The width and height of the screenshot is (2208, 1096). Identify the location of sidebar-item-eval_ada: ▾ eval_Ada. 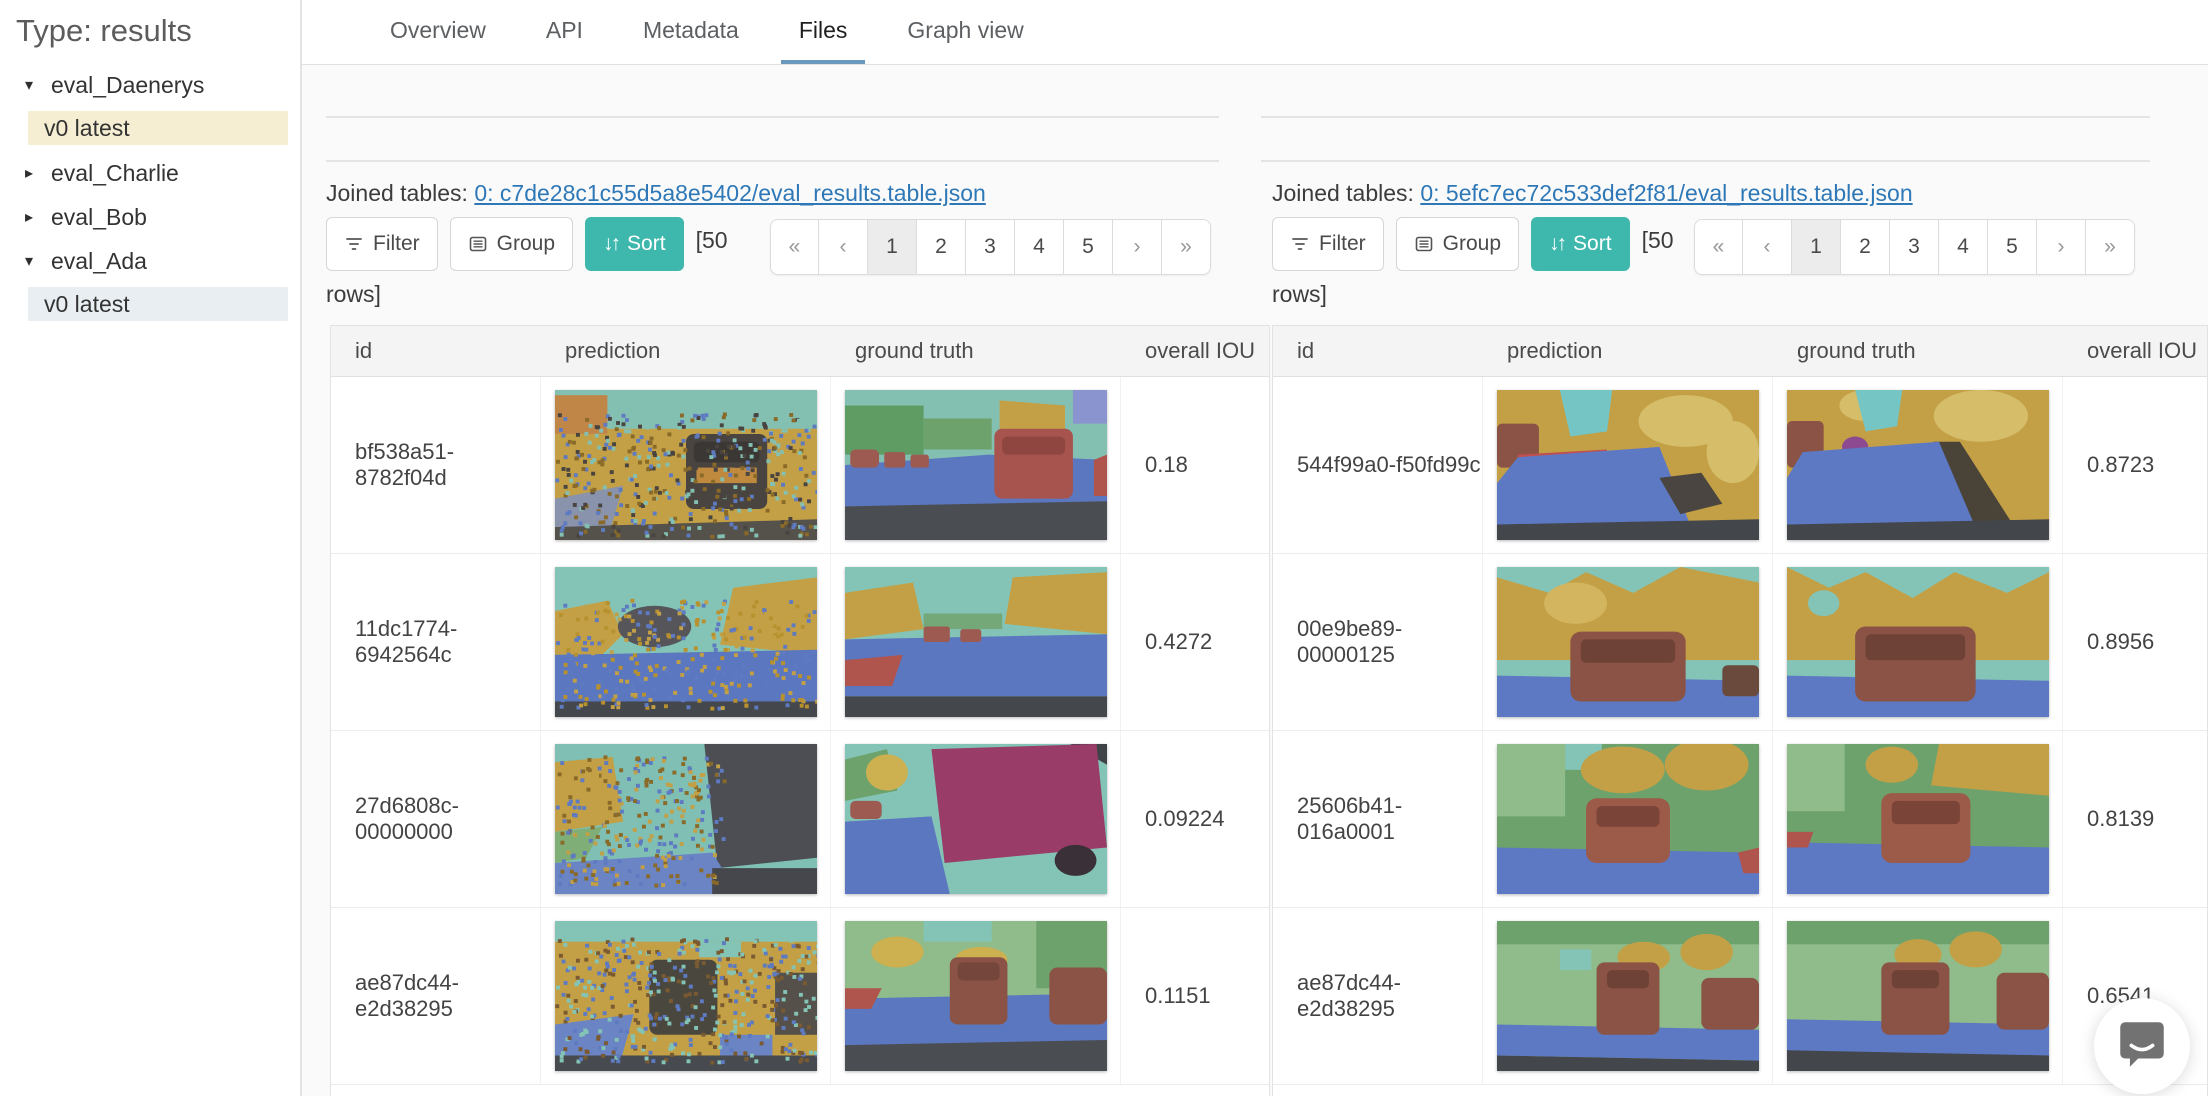
(150, 261).